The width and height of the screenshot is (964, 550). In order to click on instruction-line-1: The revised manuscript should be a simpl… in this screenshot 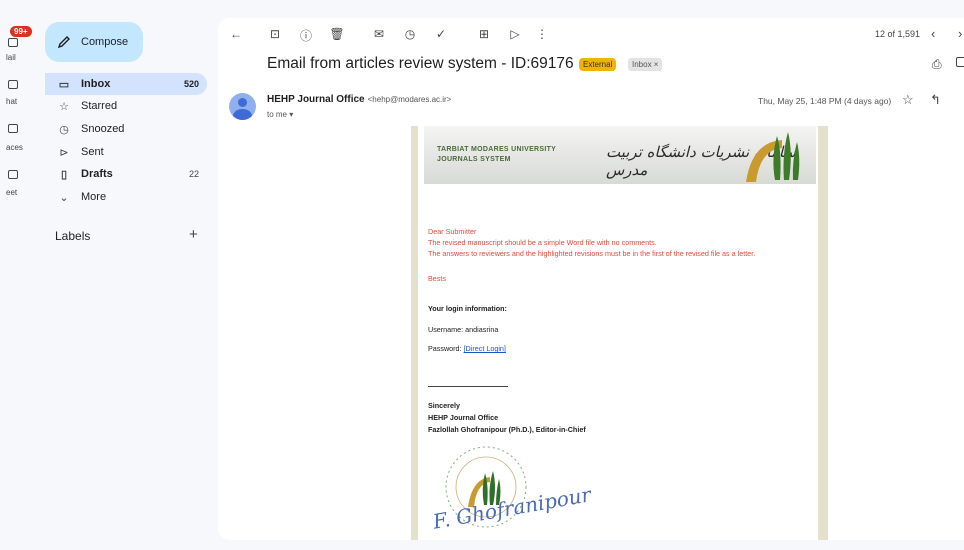, I will do `click(542, 242)`.